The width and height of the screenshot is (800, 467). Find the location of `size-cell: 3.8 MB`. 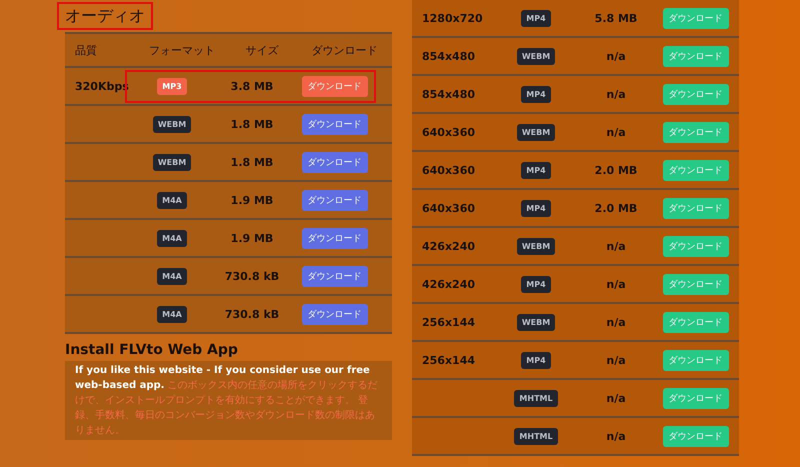

size-cell: 3.8 MB is located at coordinates (252, 86).